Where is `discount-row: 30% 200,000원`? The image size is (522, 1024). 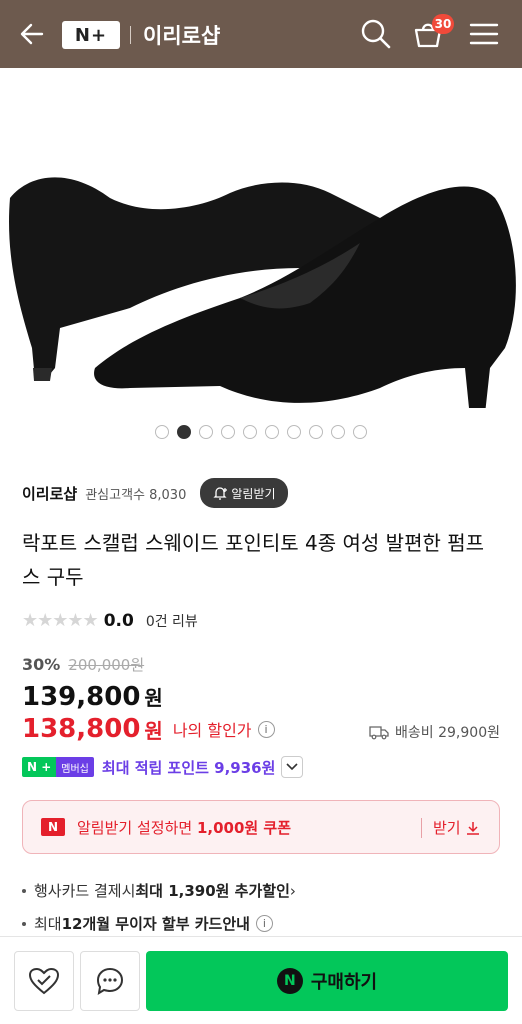 discount-row: 30% 200,000원 is located at coordinates (83, 664).